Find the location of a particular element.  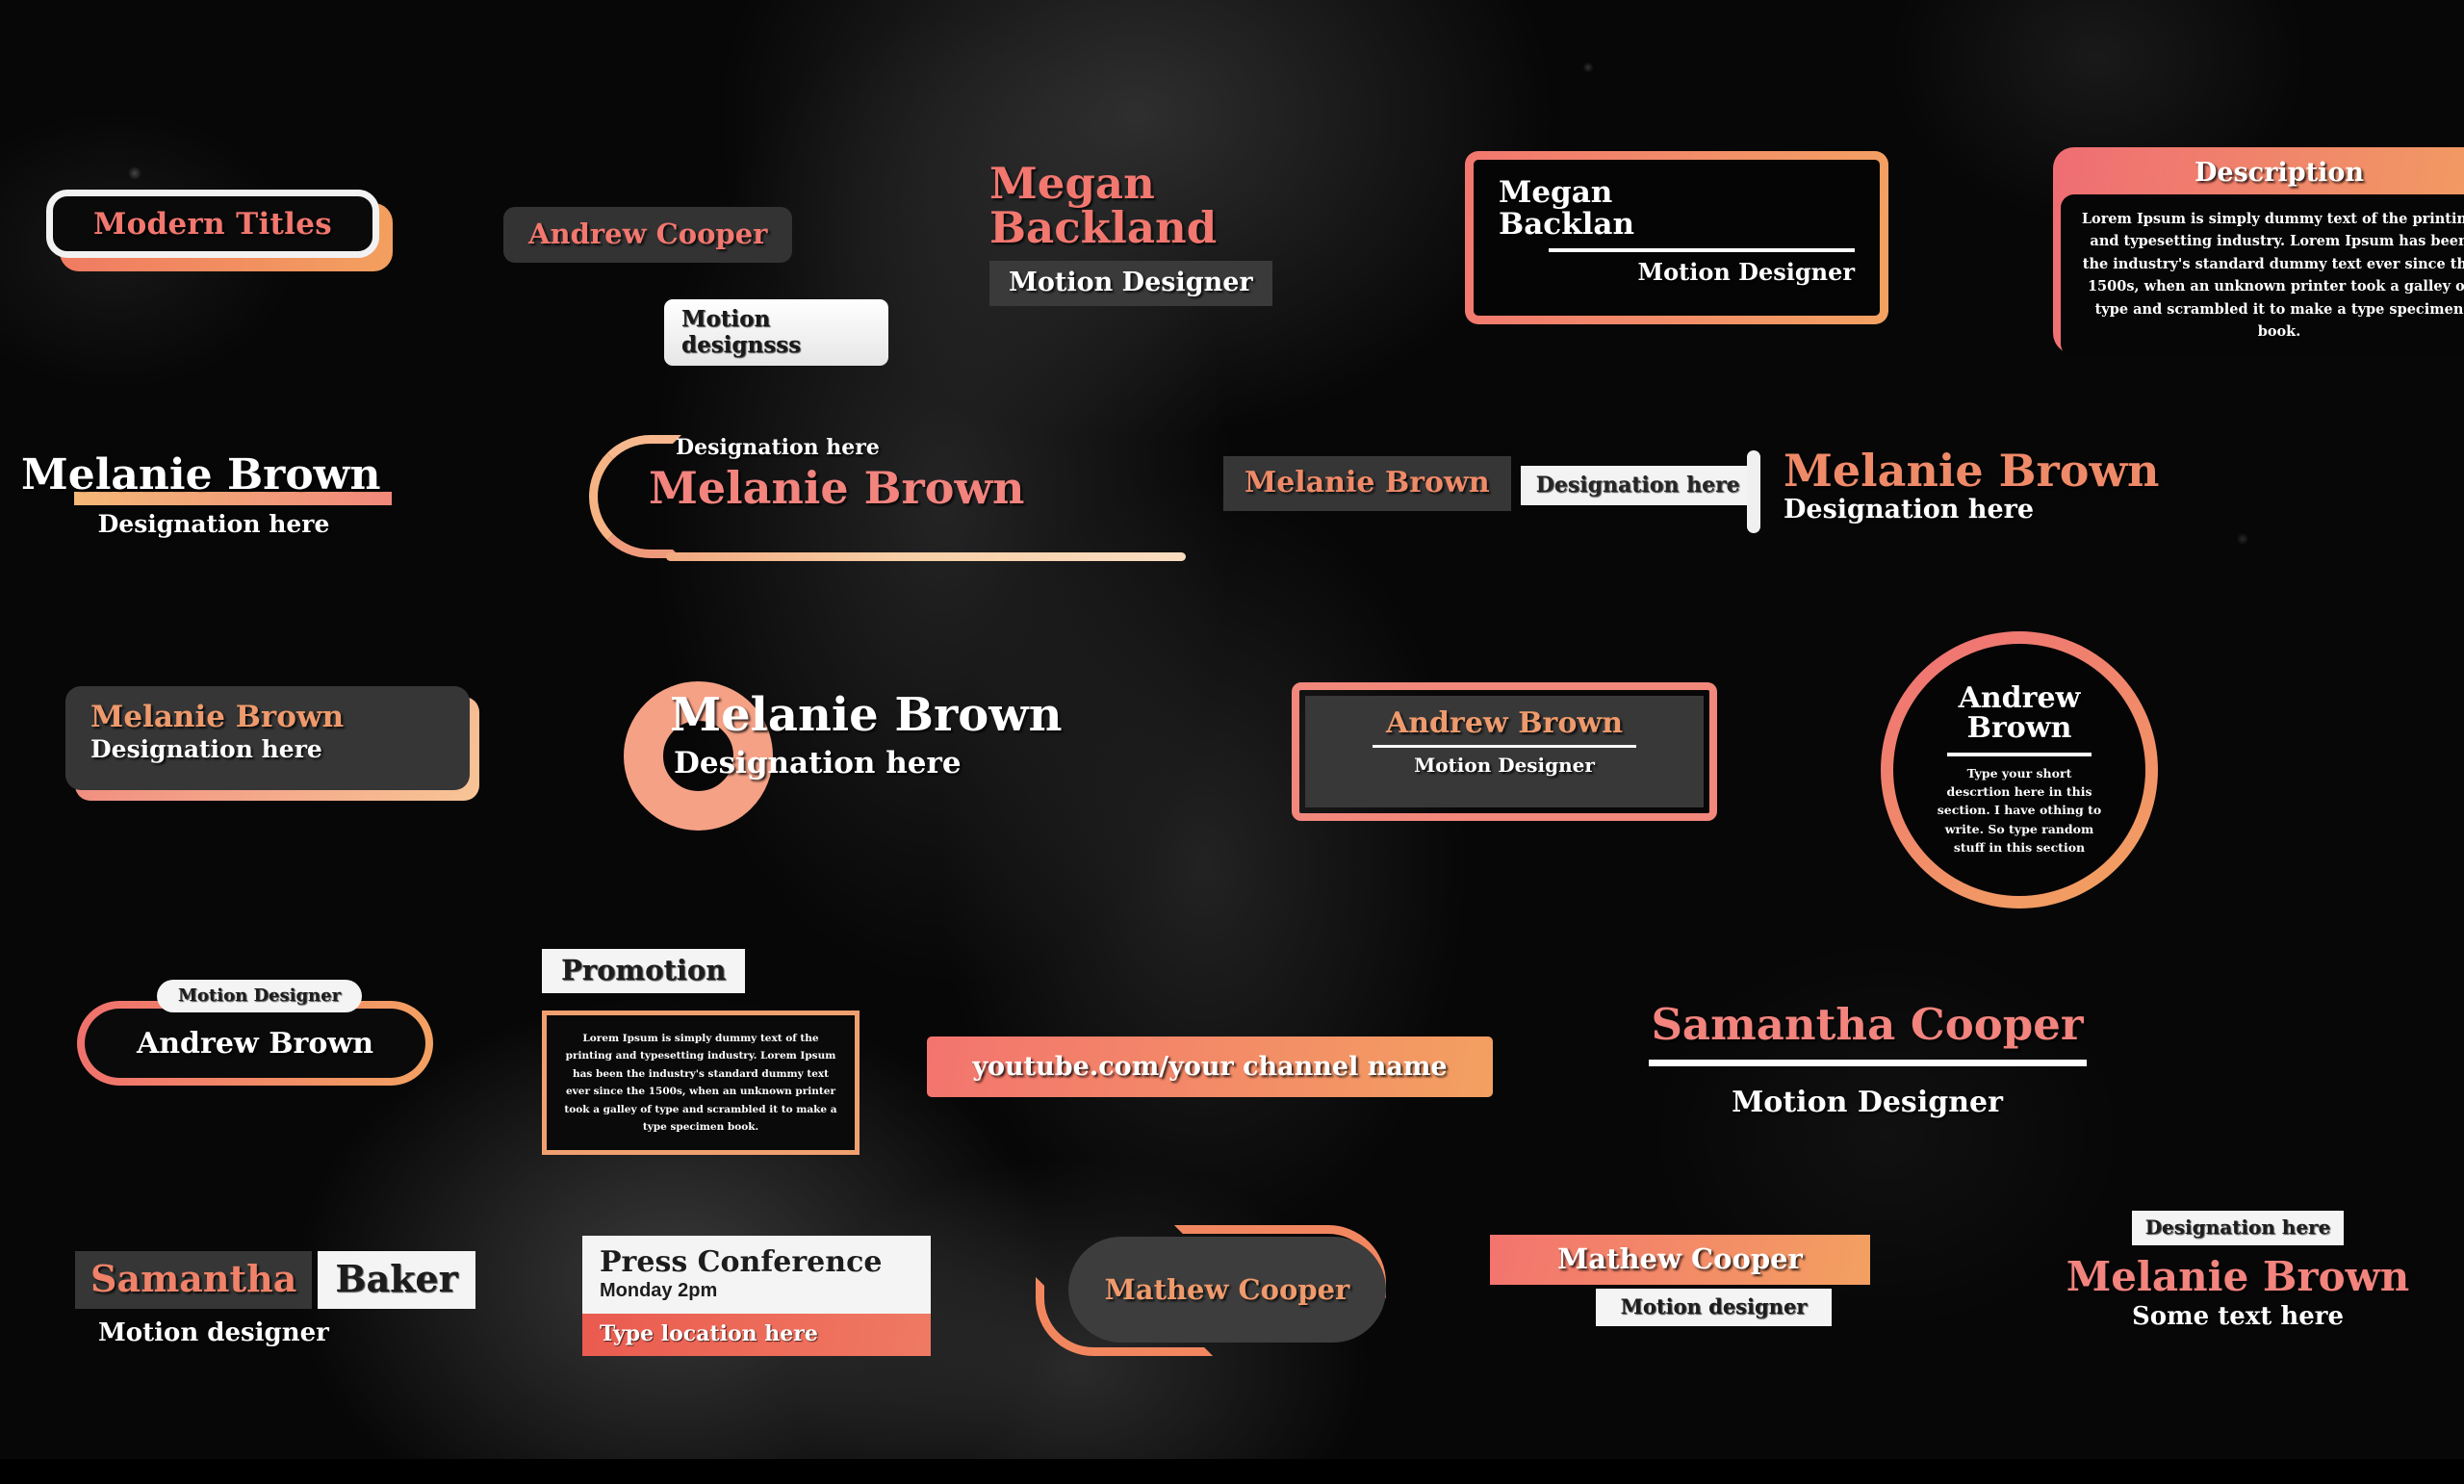

pill-outline: Andrew Brown is located at coordinates (255, 1043).